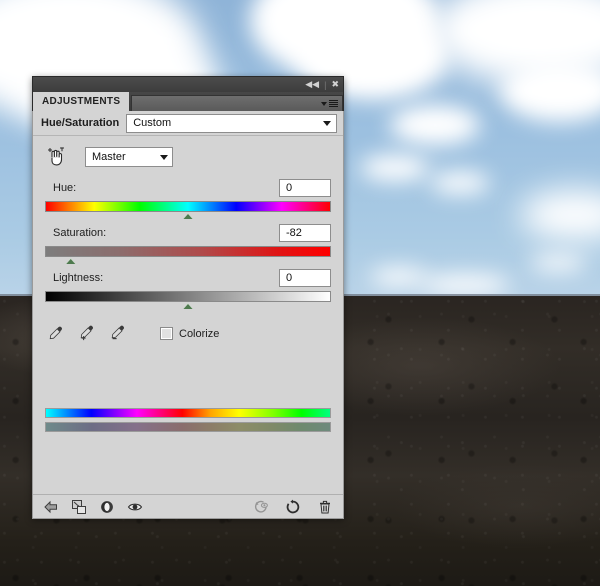 Image resolution: width=600 pixels, height=586 pixels. Describe the element at coordinates (188, 413) in the screenshot. I see `hue-range-bar` at that location.